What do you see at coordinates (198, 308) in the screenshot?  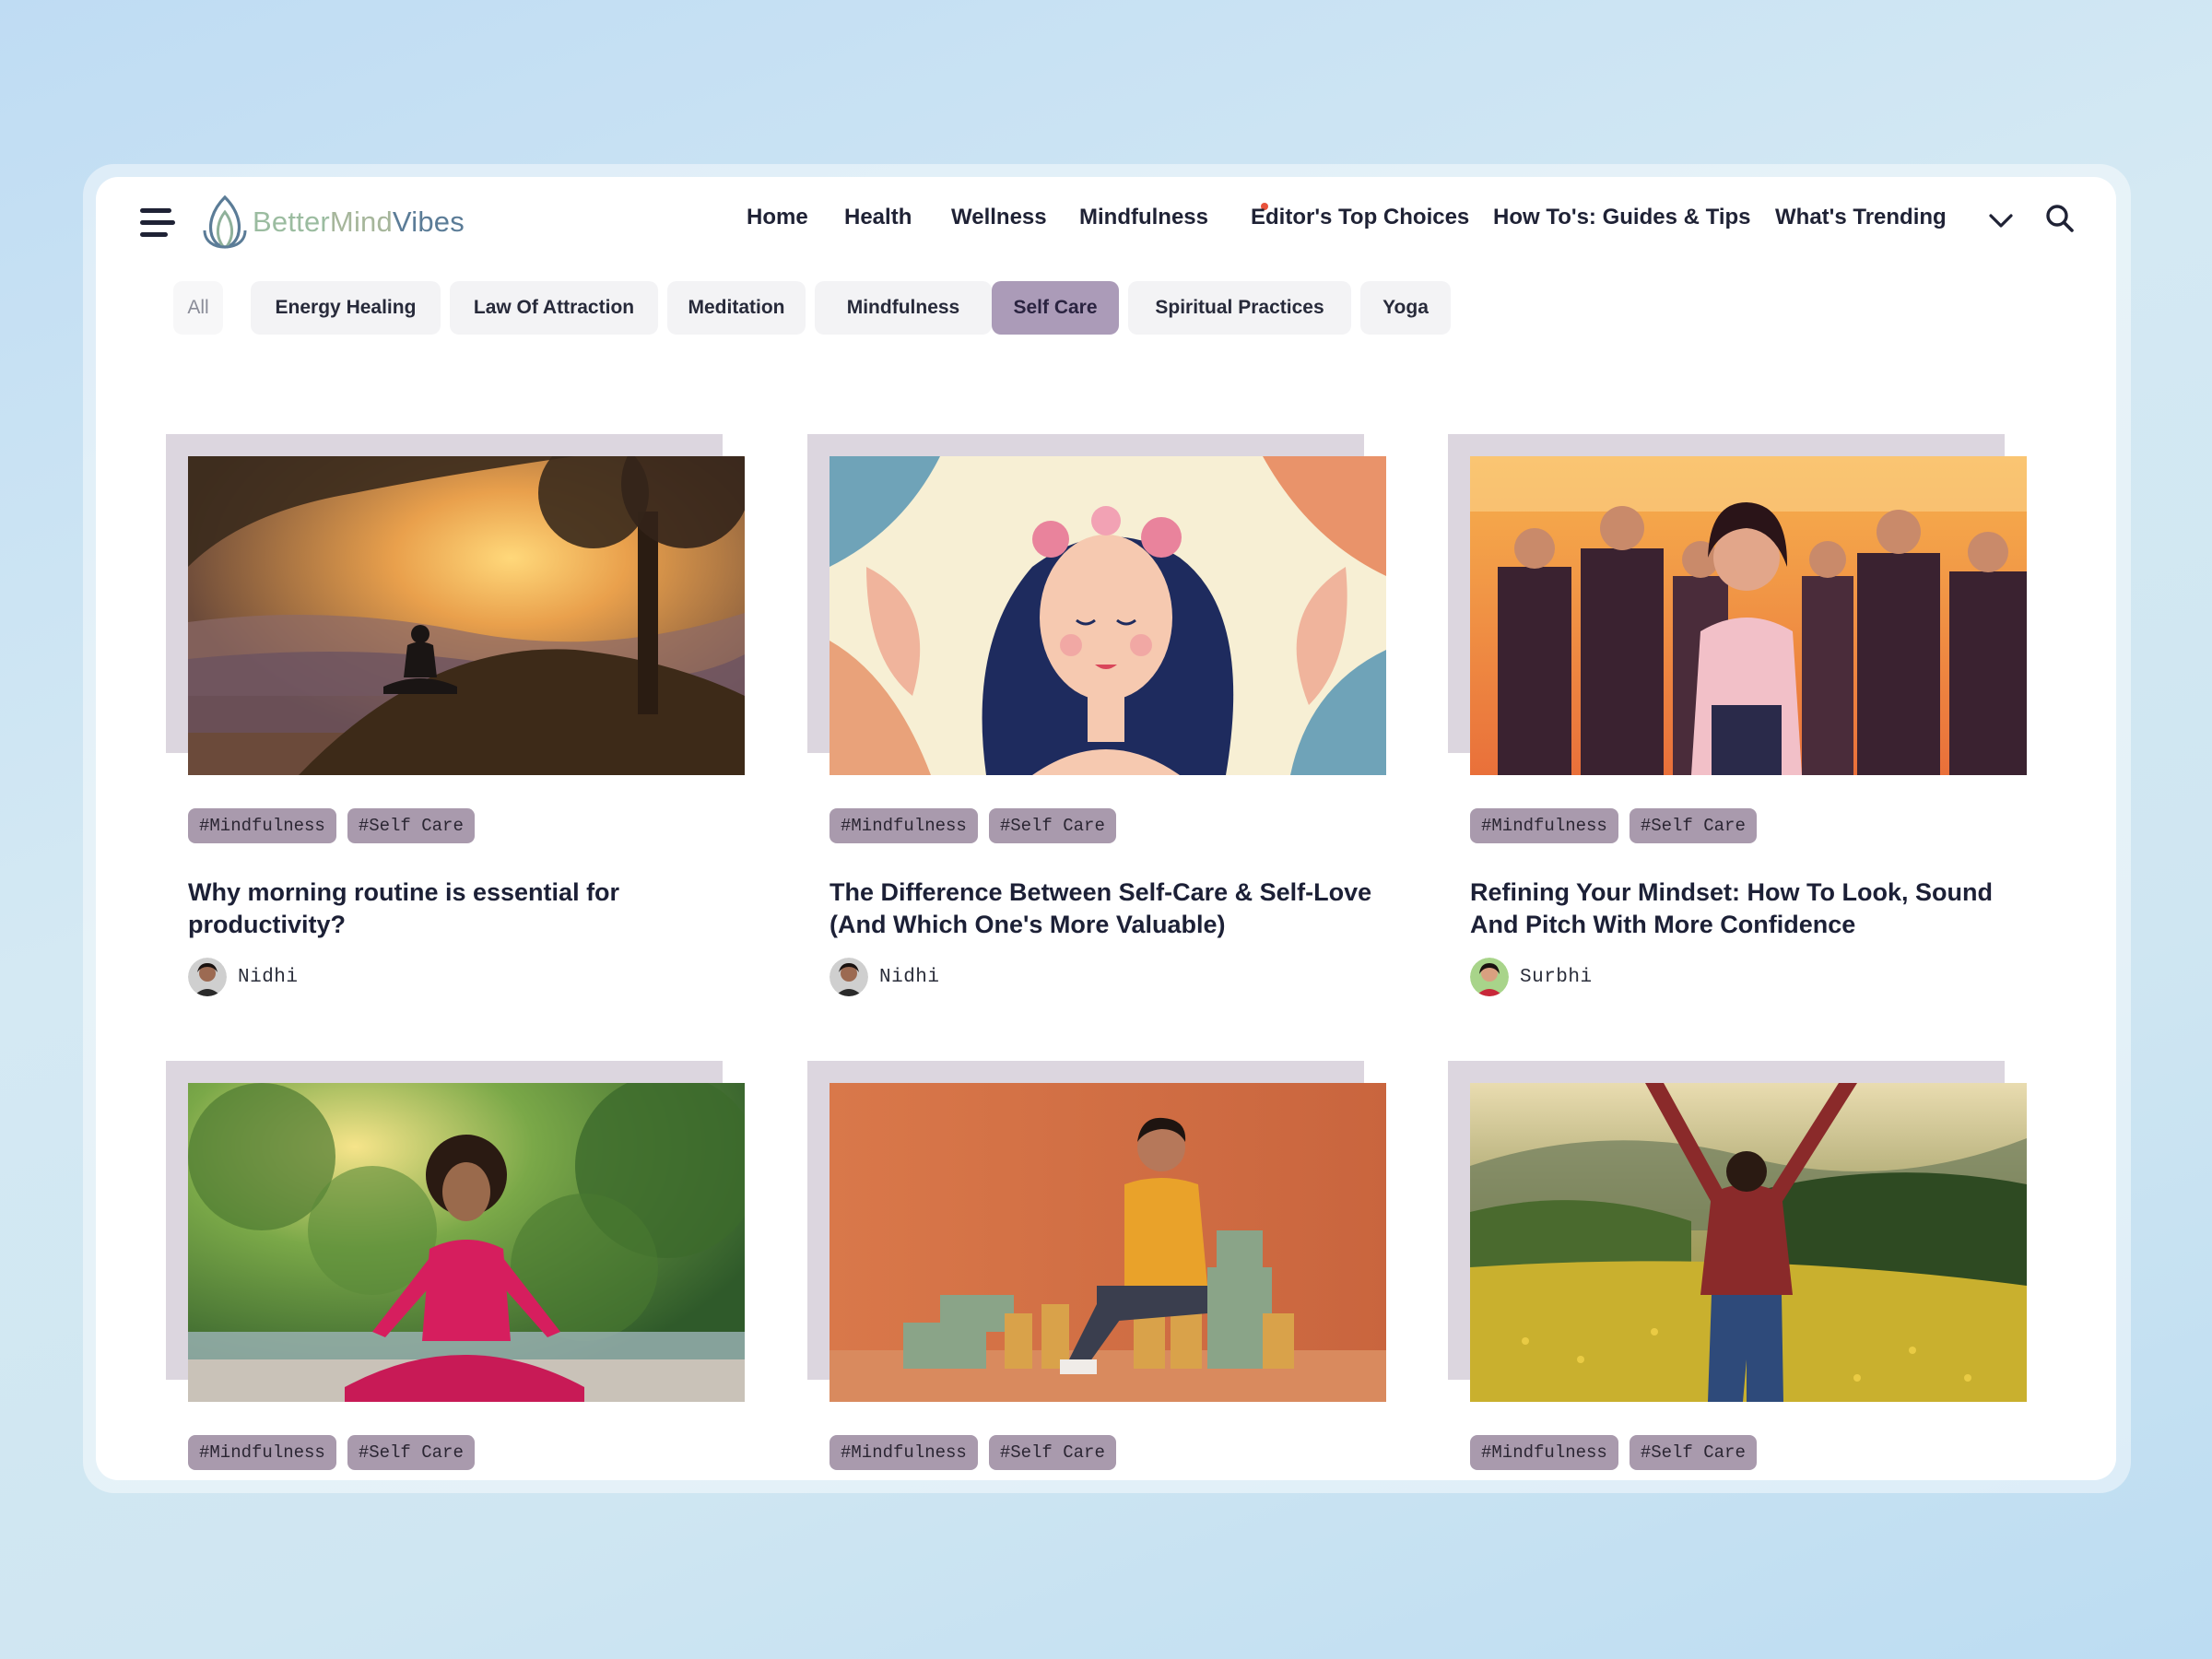 I see `category-chip-all: All` at bounding box center [198, 308].